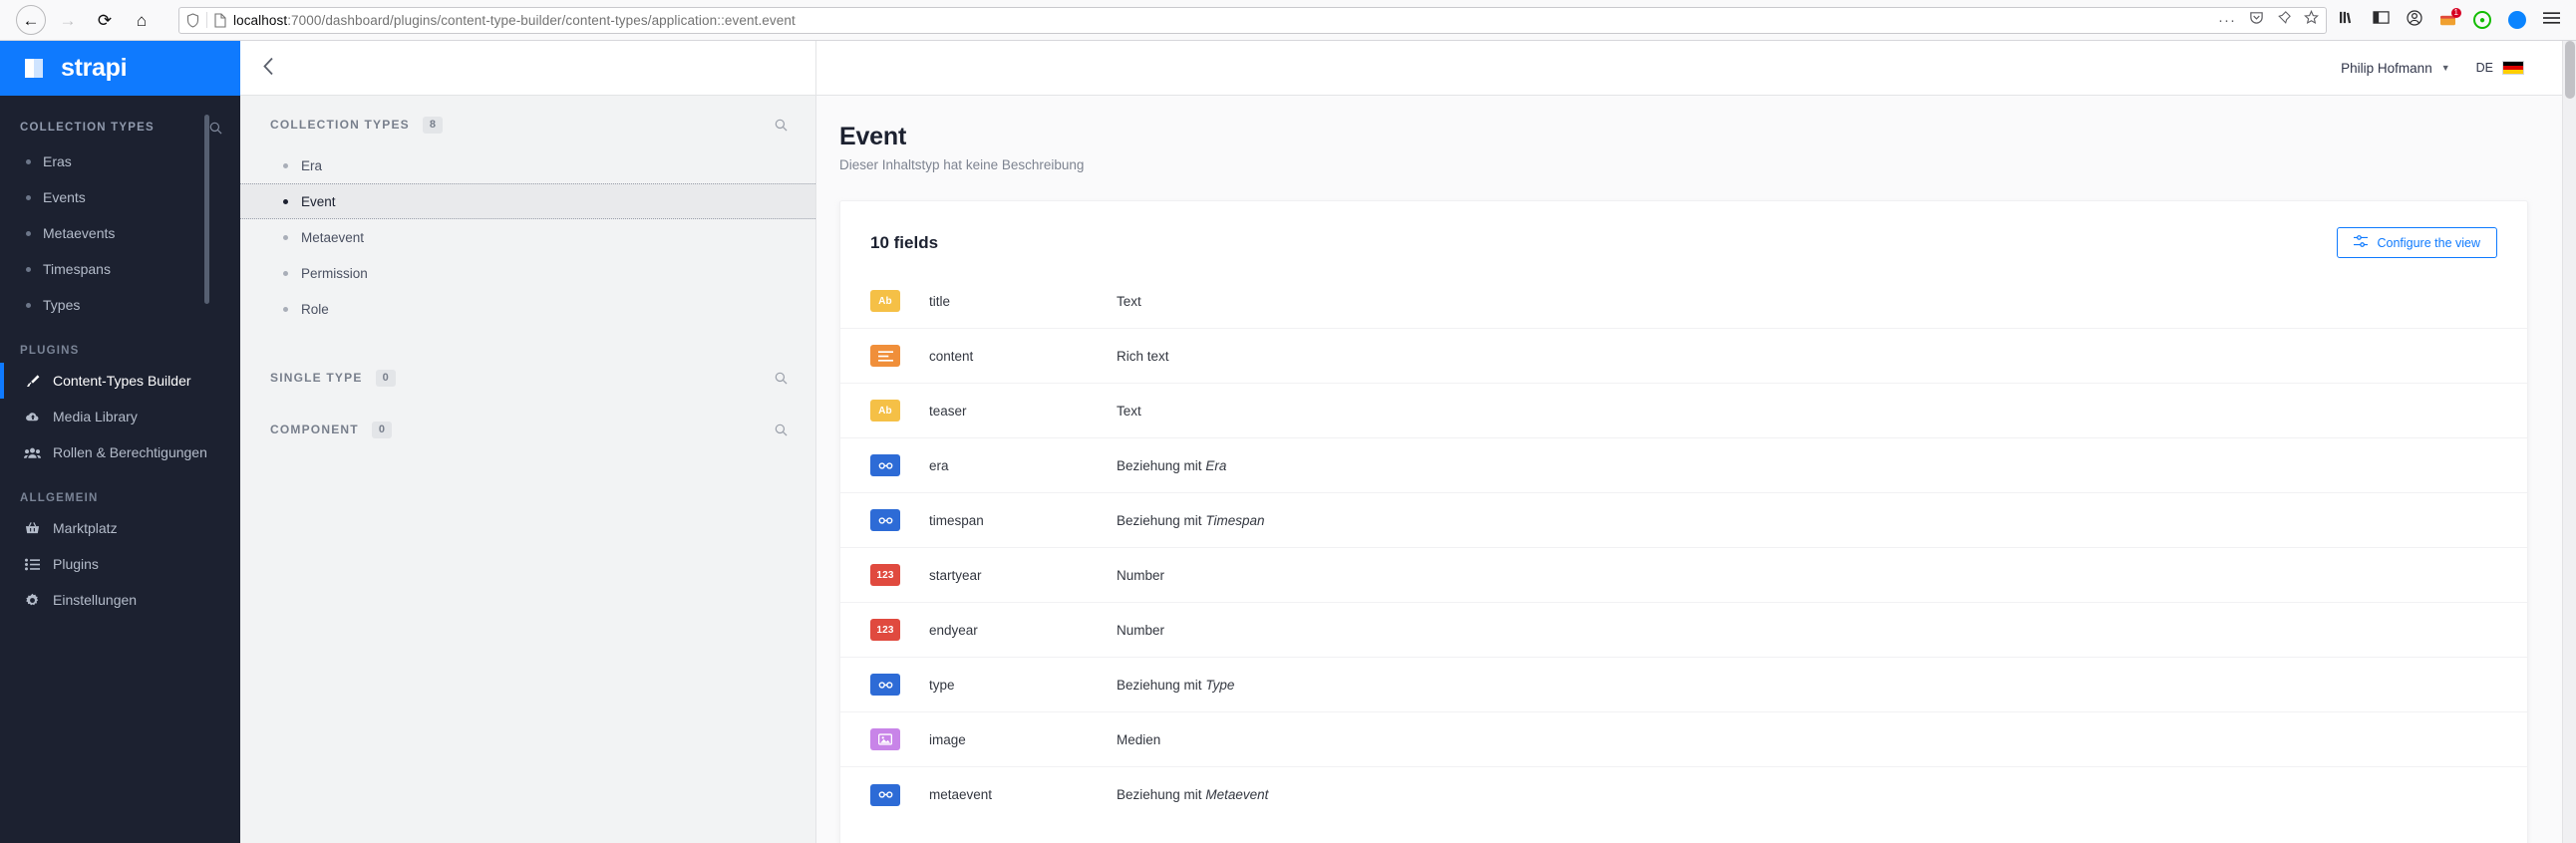  I want to click on sidebar-item-label: Content-Types Builder, so click(122, 381).